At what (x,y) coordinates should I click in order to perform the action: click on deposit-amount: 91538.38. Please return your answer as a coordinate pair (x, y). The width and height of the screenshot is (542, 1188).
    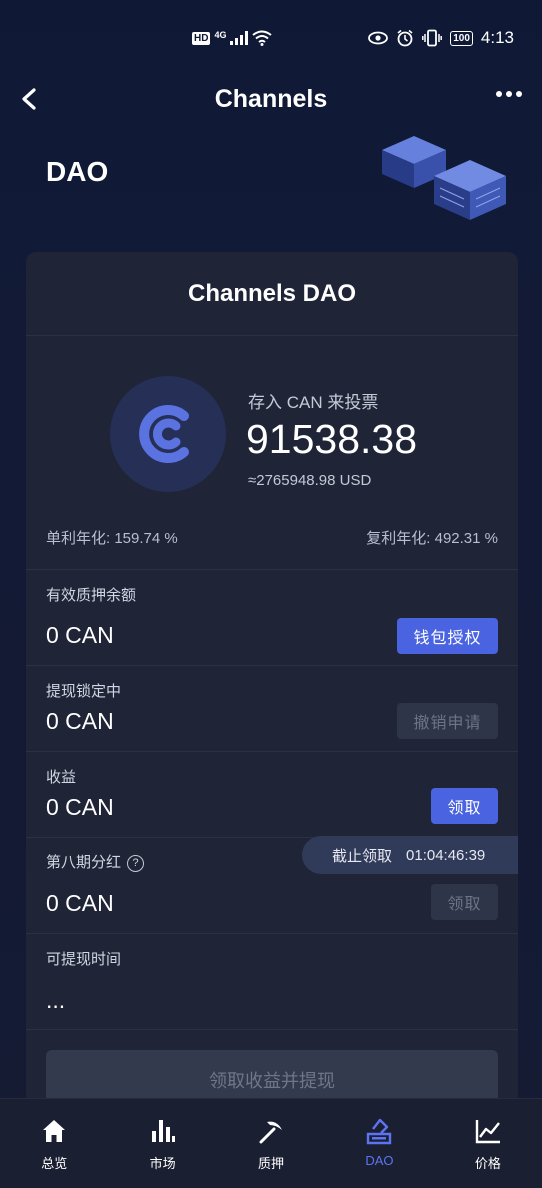
    Looking at the image, I should click on (332, 439).